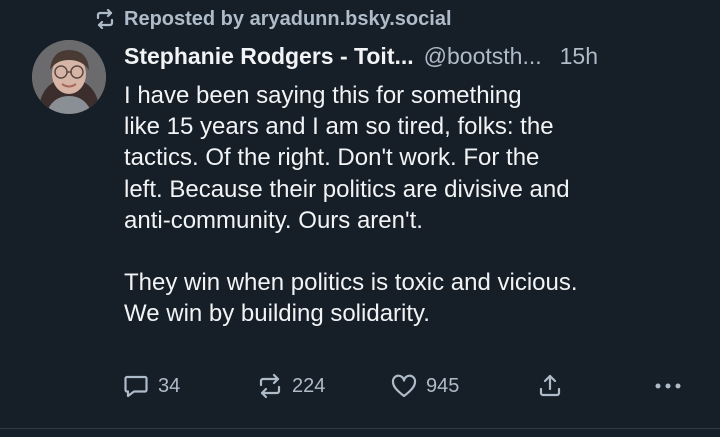 The width and height of the screenshot is (720, 437). What do you see at coordinates (443, 385) in the screenshot?
I see `like-count: 945` at bounding box center [443, 385].